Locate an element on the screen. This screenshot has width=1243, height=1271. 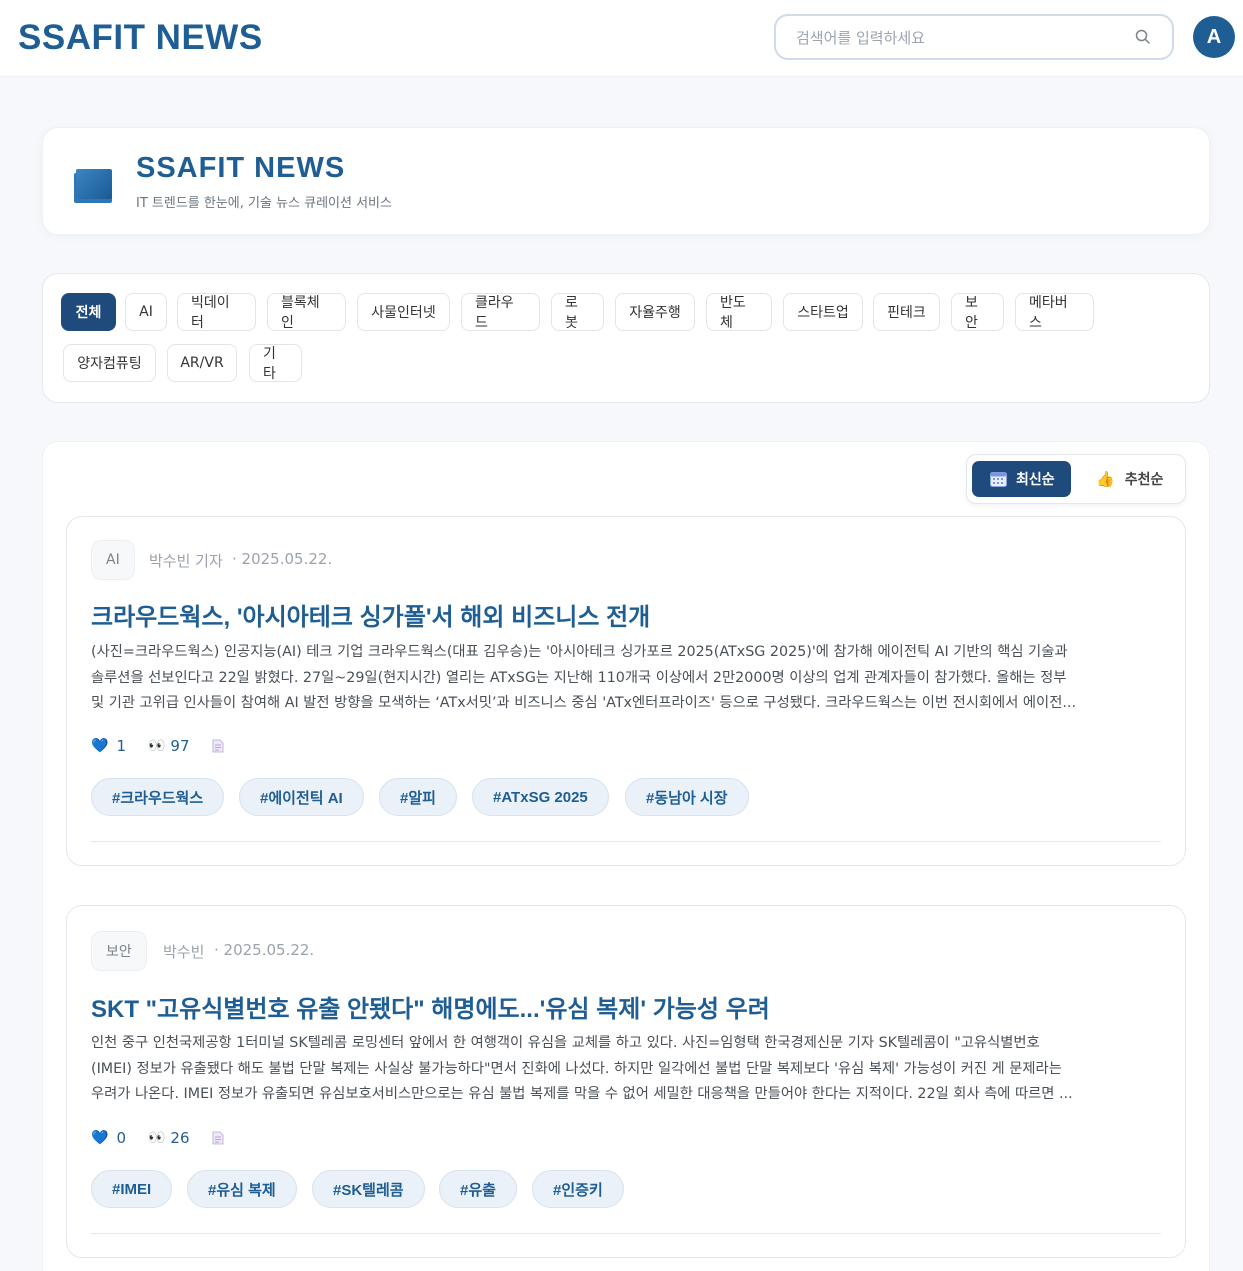
like-count: 💙 0 is located at coordinates (108, 1138).